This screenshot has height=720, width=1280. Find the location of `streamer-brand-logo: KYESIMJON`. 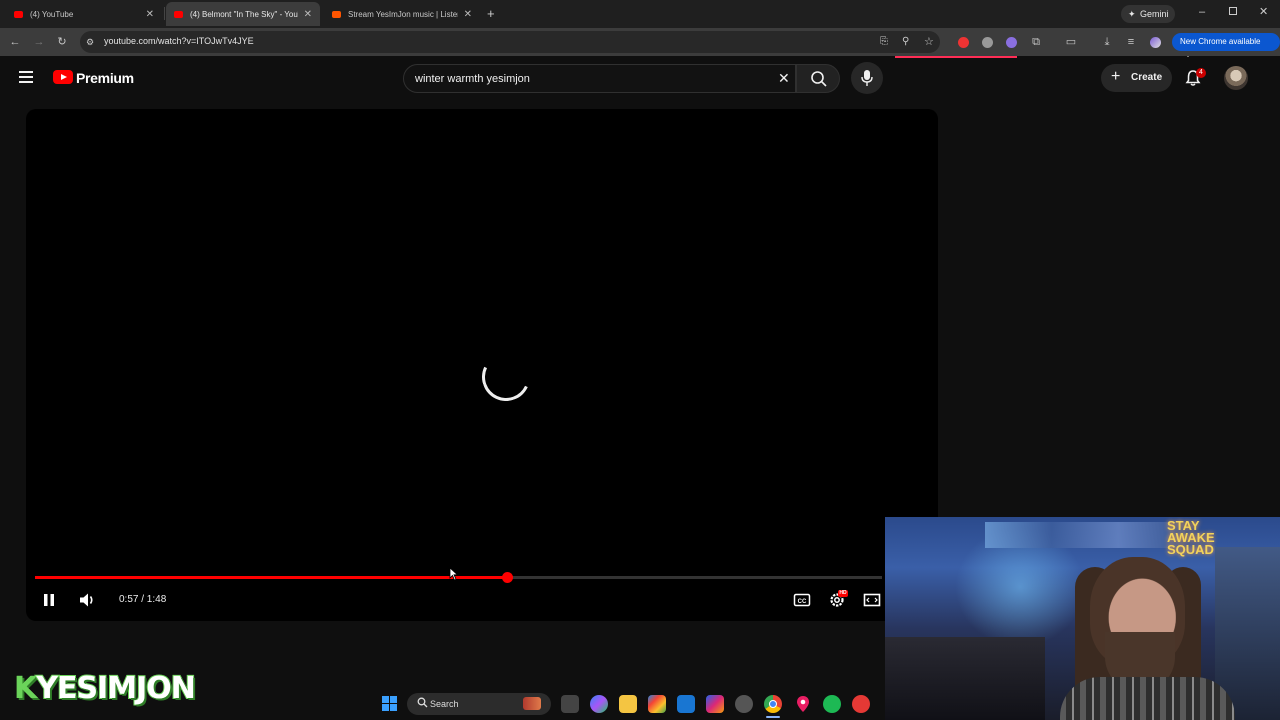

streamer-brand-logo: KYESIMJON is located at coordinates (105, 688).